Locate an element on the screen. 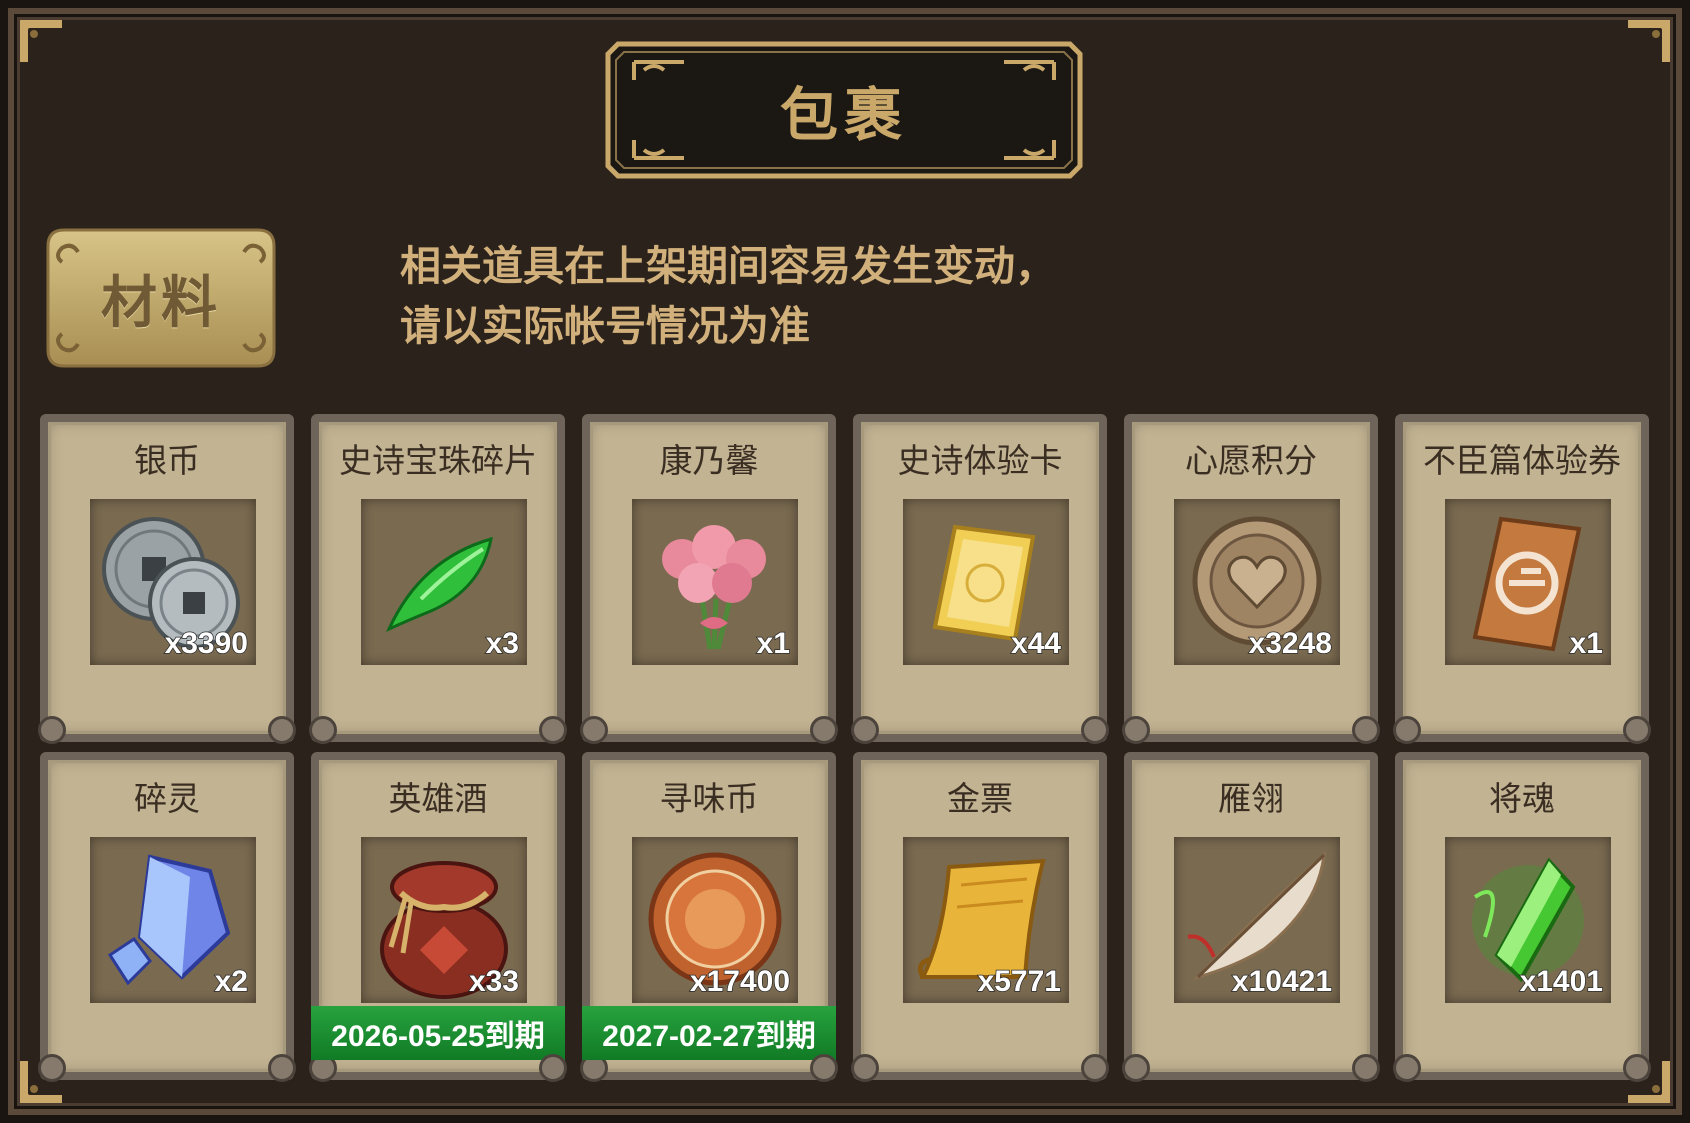 The height and width of the screenshot is (1123, 1690). wine-jar-icon: x33 is located at coordinates (444, 920).